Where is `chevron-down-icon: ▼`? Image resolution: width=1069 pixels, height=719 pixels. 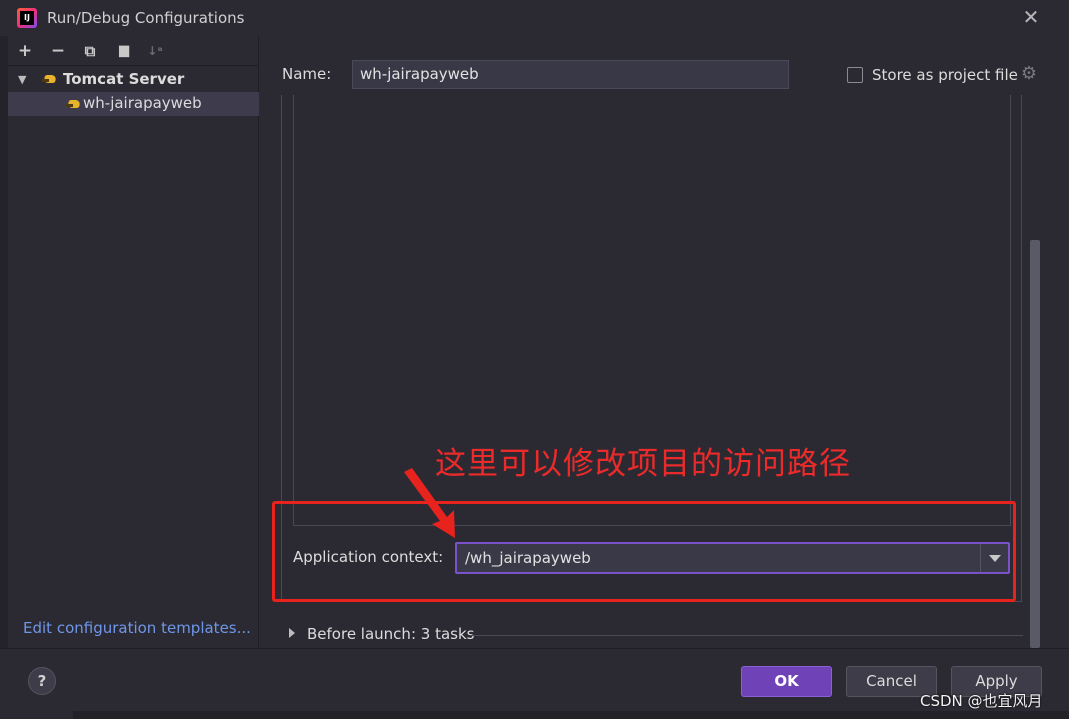
chevron-down-icon: ▼ is located at coordinates (22, 79).